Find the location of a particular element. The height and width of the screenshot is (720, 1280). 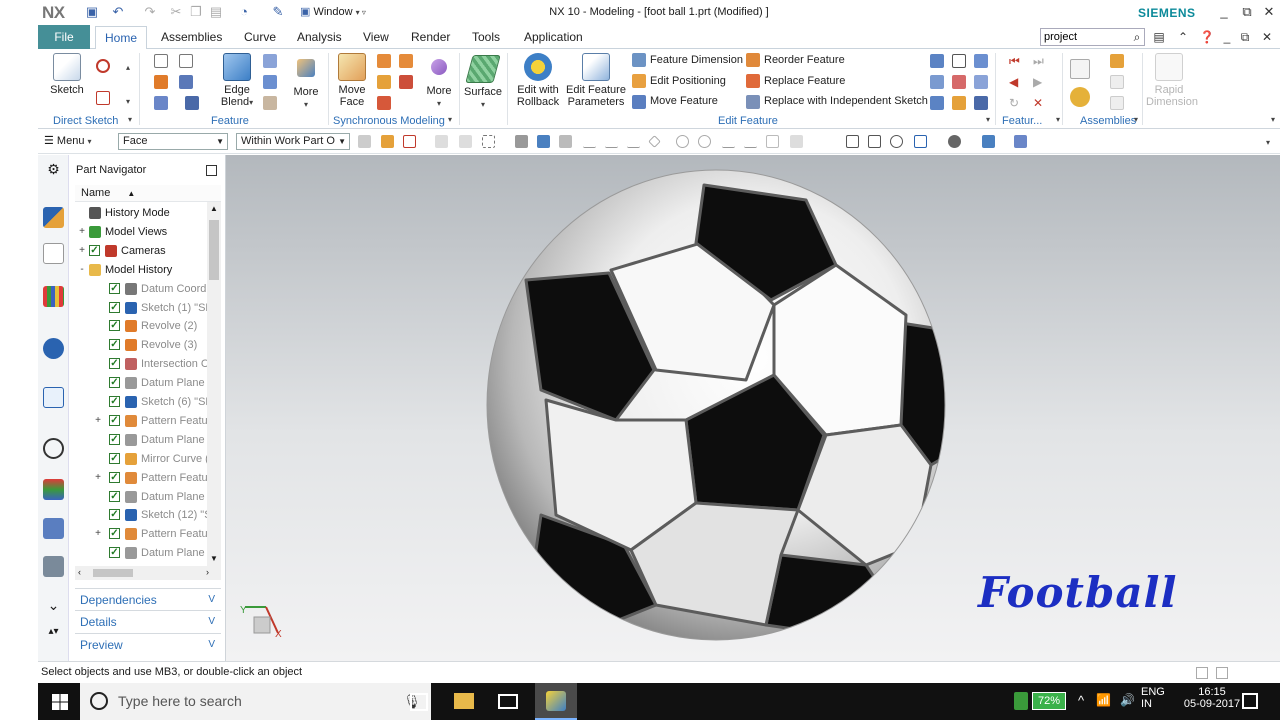

system-scenes-icon is located at coordinates (53, 566).